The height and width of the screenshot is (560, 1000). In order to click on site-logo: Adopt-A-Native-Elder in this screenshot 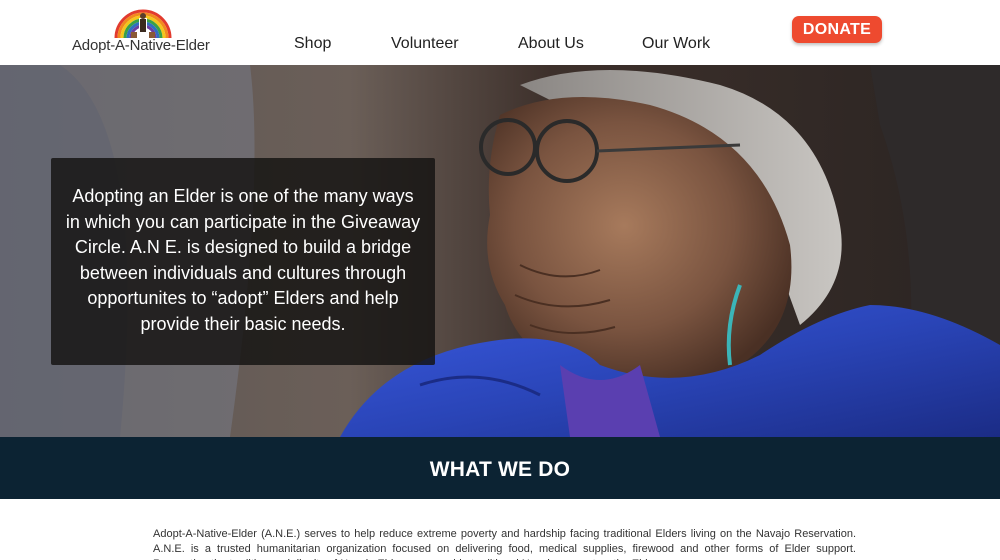, I will do `click(145, 33)`.